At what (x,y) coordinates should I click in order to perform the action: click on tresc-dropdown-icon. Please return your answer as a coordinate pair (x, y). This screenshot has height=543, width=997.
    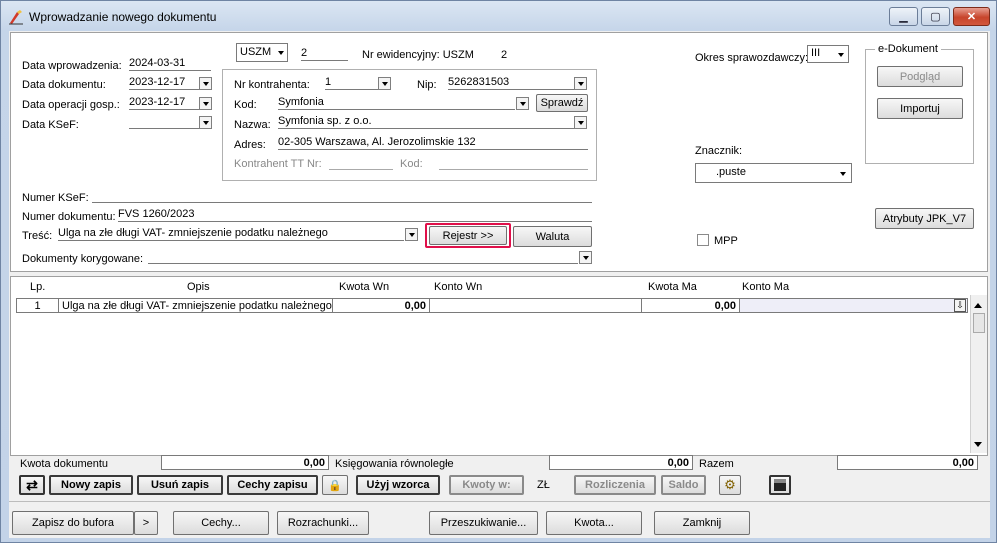
    Looking at the image, I should click on (411, 234).